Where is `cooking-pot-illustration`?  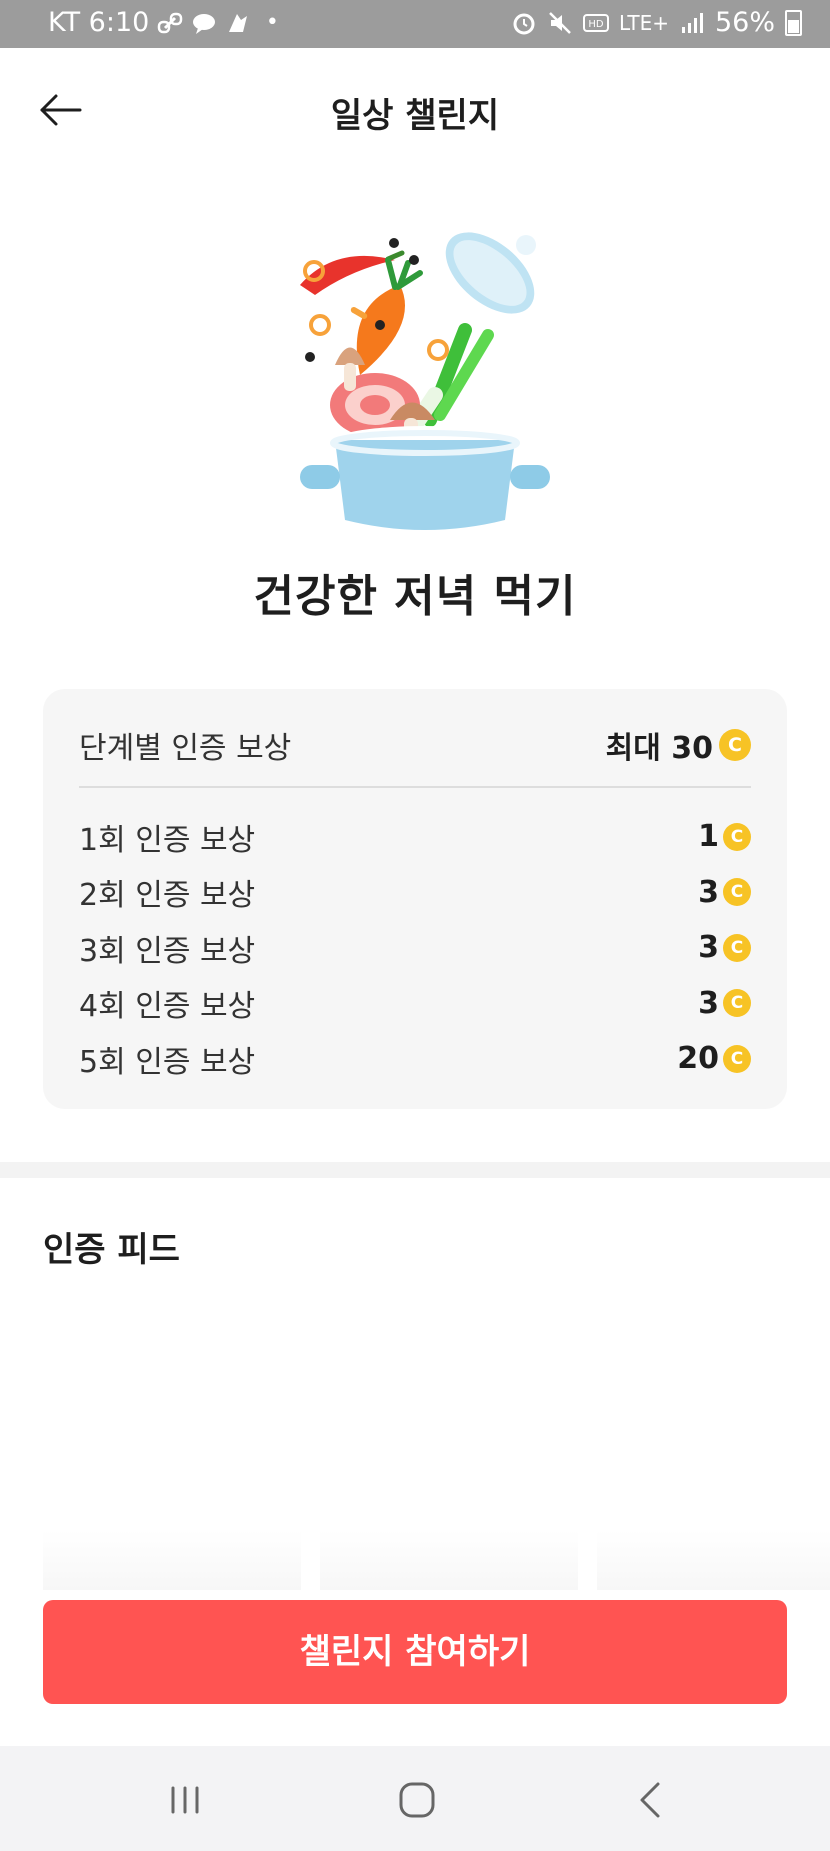
cooking-pot-illustration is located at coordinates (425, 381).